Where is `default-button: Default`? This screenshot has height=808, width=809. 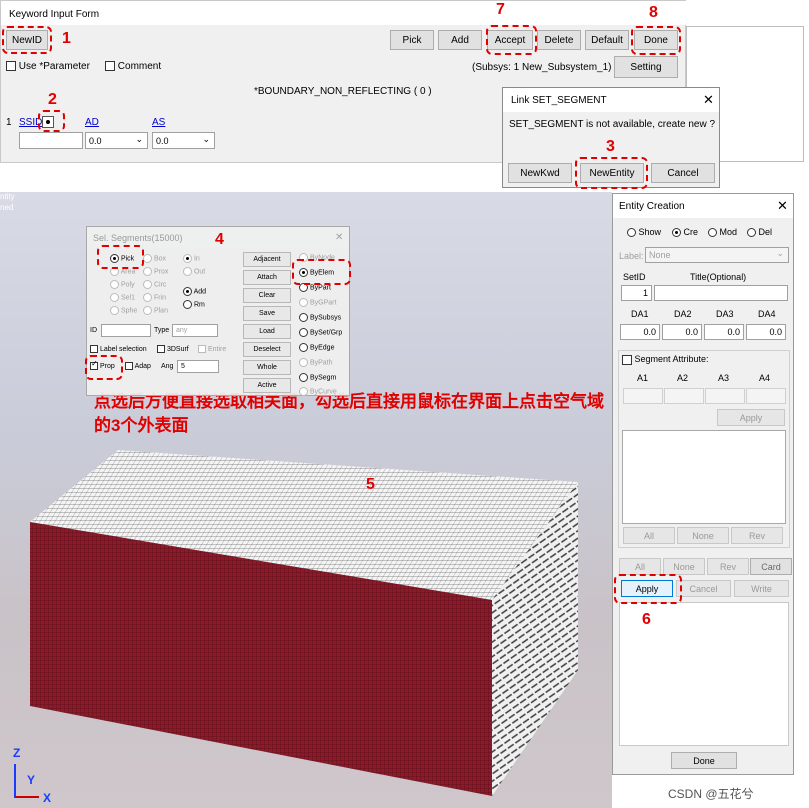
default-button: Default is located at coordinates (607, 40).